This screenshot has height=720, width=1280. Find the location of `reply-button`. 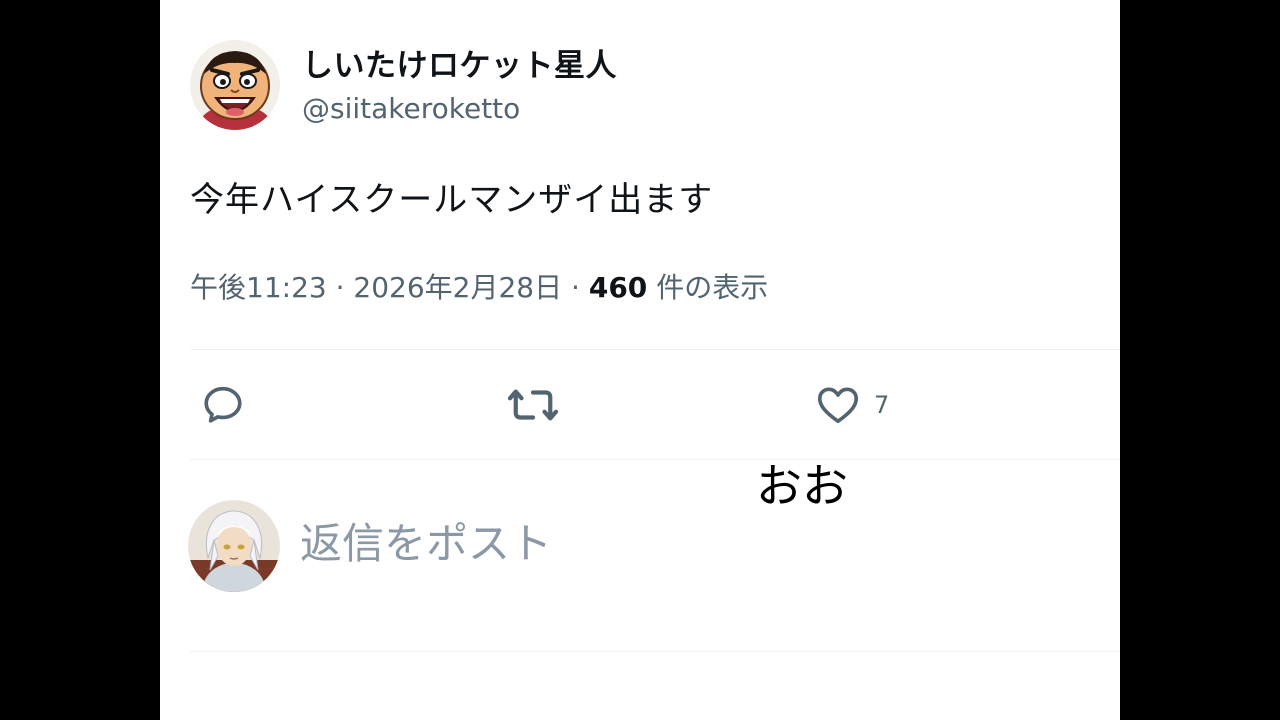

reply-button is located at coordinates (223, 405).